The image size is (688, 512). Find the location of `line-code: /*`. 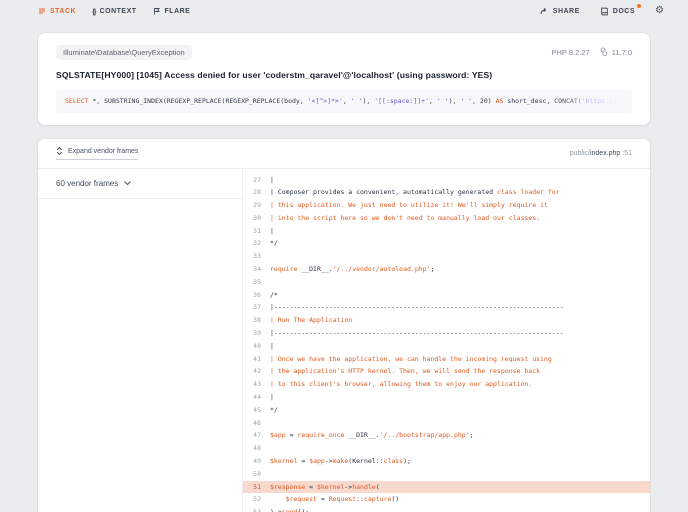

line-code: /* is located at coordinates (274, 294).